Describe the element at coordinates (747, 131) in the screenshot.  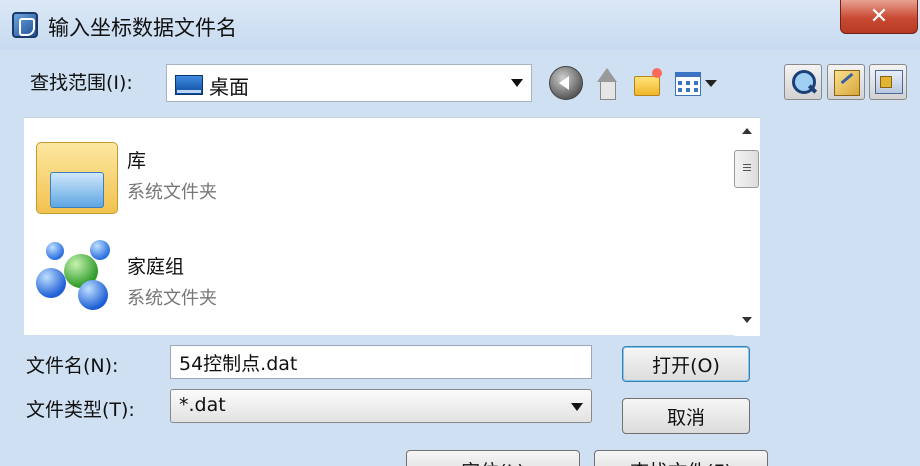
I see `scroll-up-icon` at that location.